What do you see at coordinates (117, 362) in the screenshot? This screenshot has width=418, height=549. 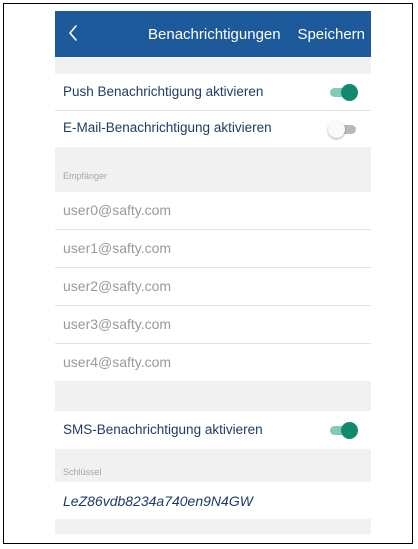 I see `recipient-email: user4@safty.com` at bounding box center [117, 362].